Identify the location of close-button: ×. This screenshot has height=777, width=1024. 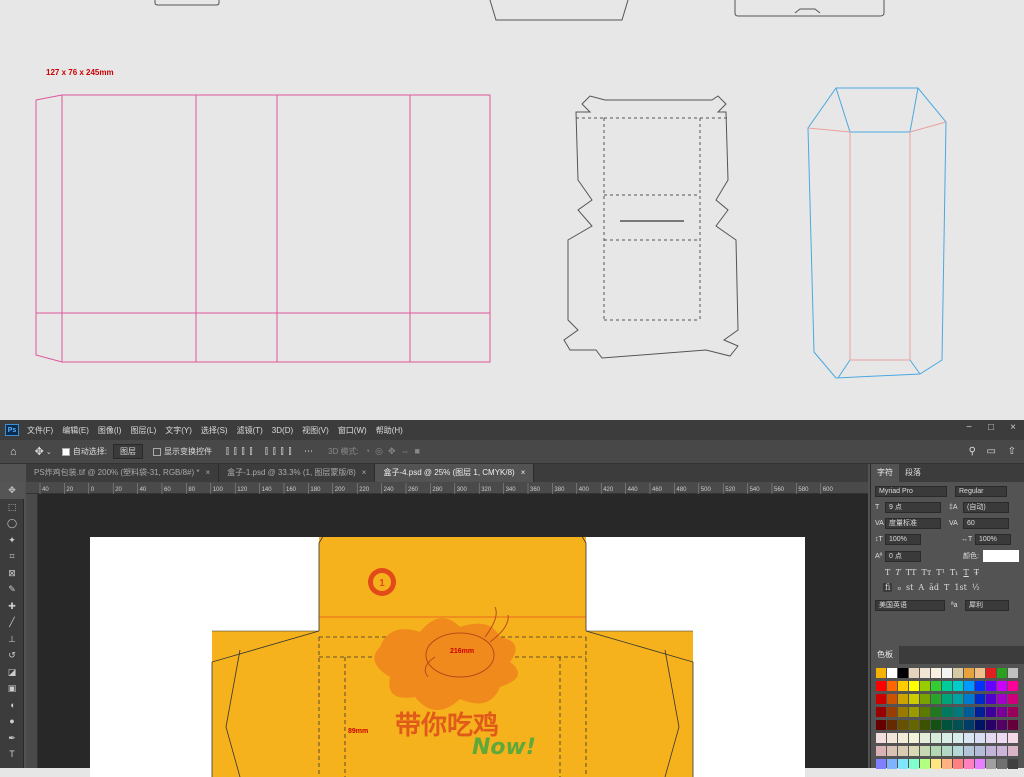
(1013, 430).